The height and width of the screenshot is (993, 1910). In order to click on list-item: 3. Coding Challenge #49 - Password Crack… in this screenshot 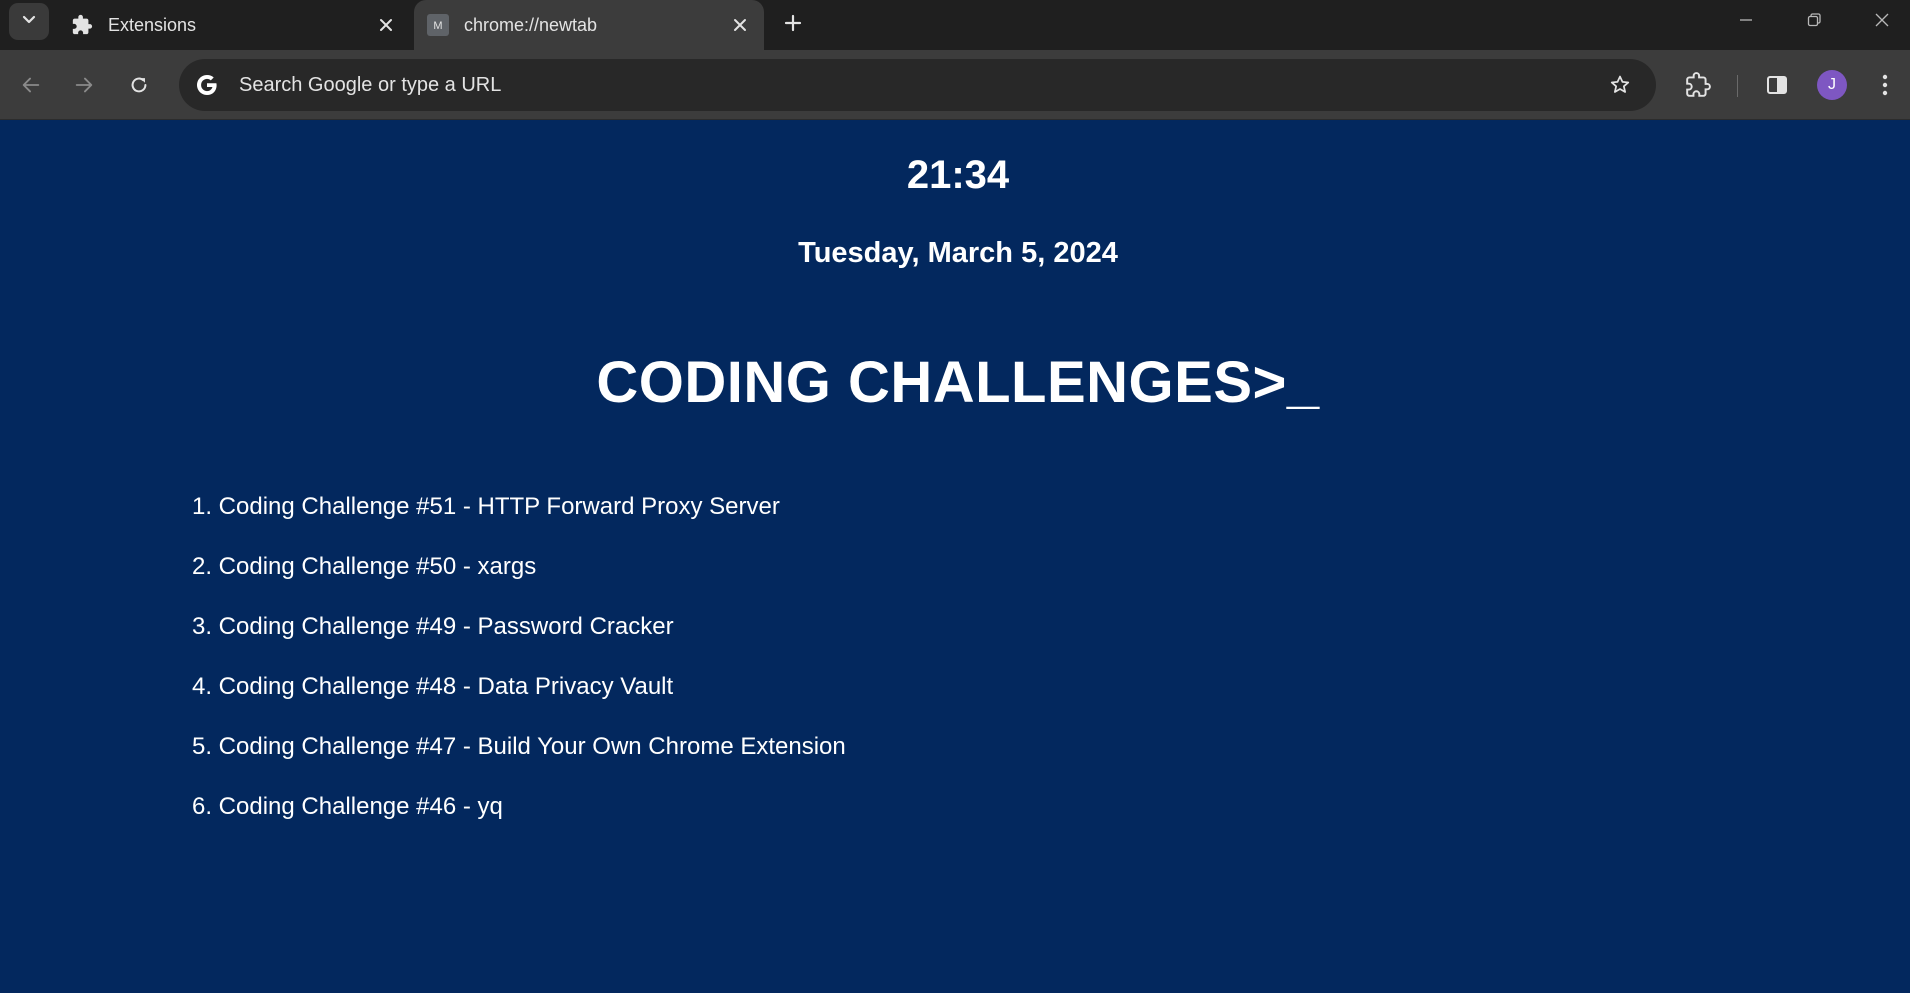, I will do `click(519, 643)`.